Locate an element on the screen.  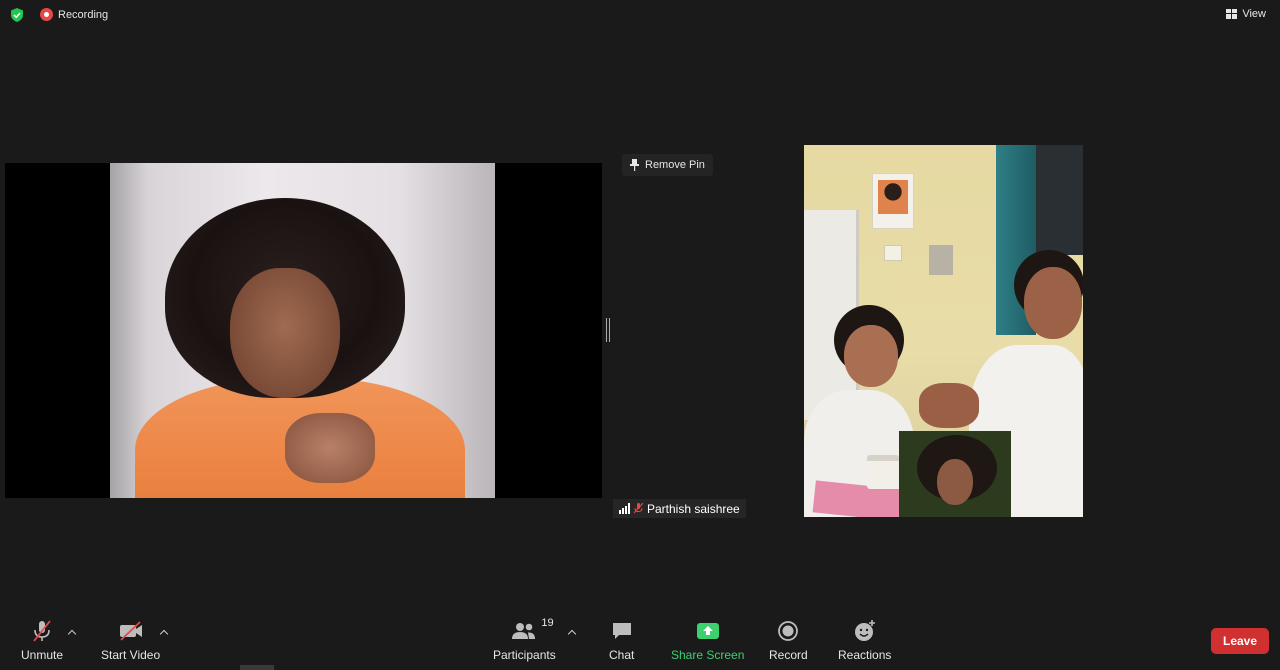
record-button: Record is located at coordinates (788, 640).